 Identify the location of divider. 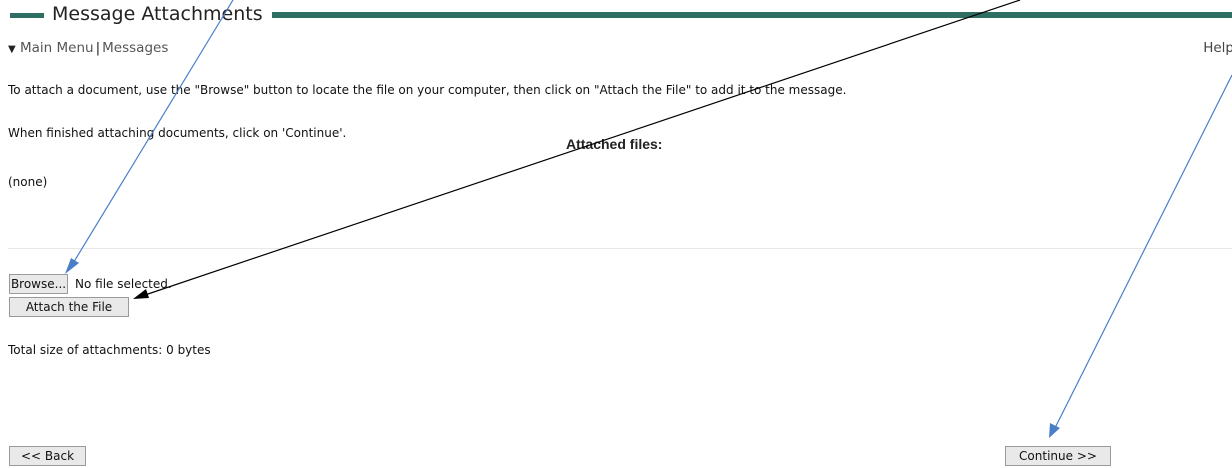
(620, 248).